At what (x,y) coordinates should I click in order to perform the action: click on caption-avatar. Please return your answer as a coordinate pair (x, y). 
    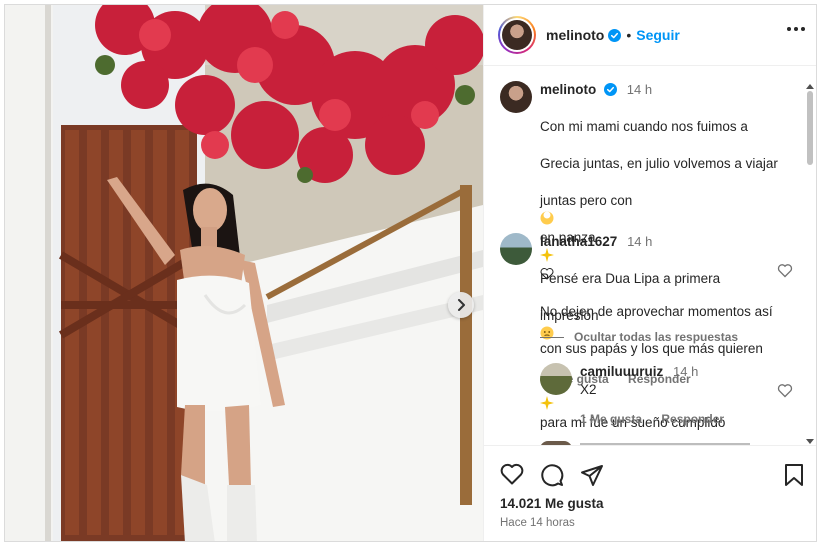
    Looking at the image, I should click on (516, 97).